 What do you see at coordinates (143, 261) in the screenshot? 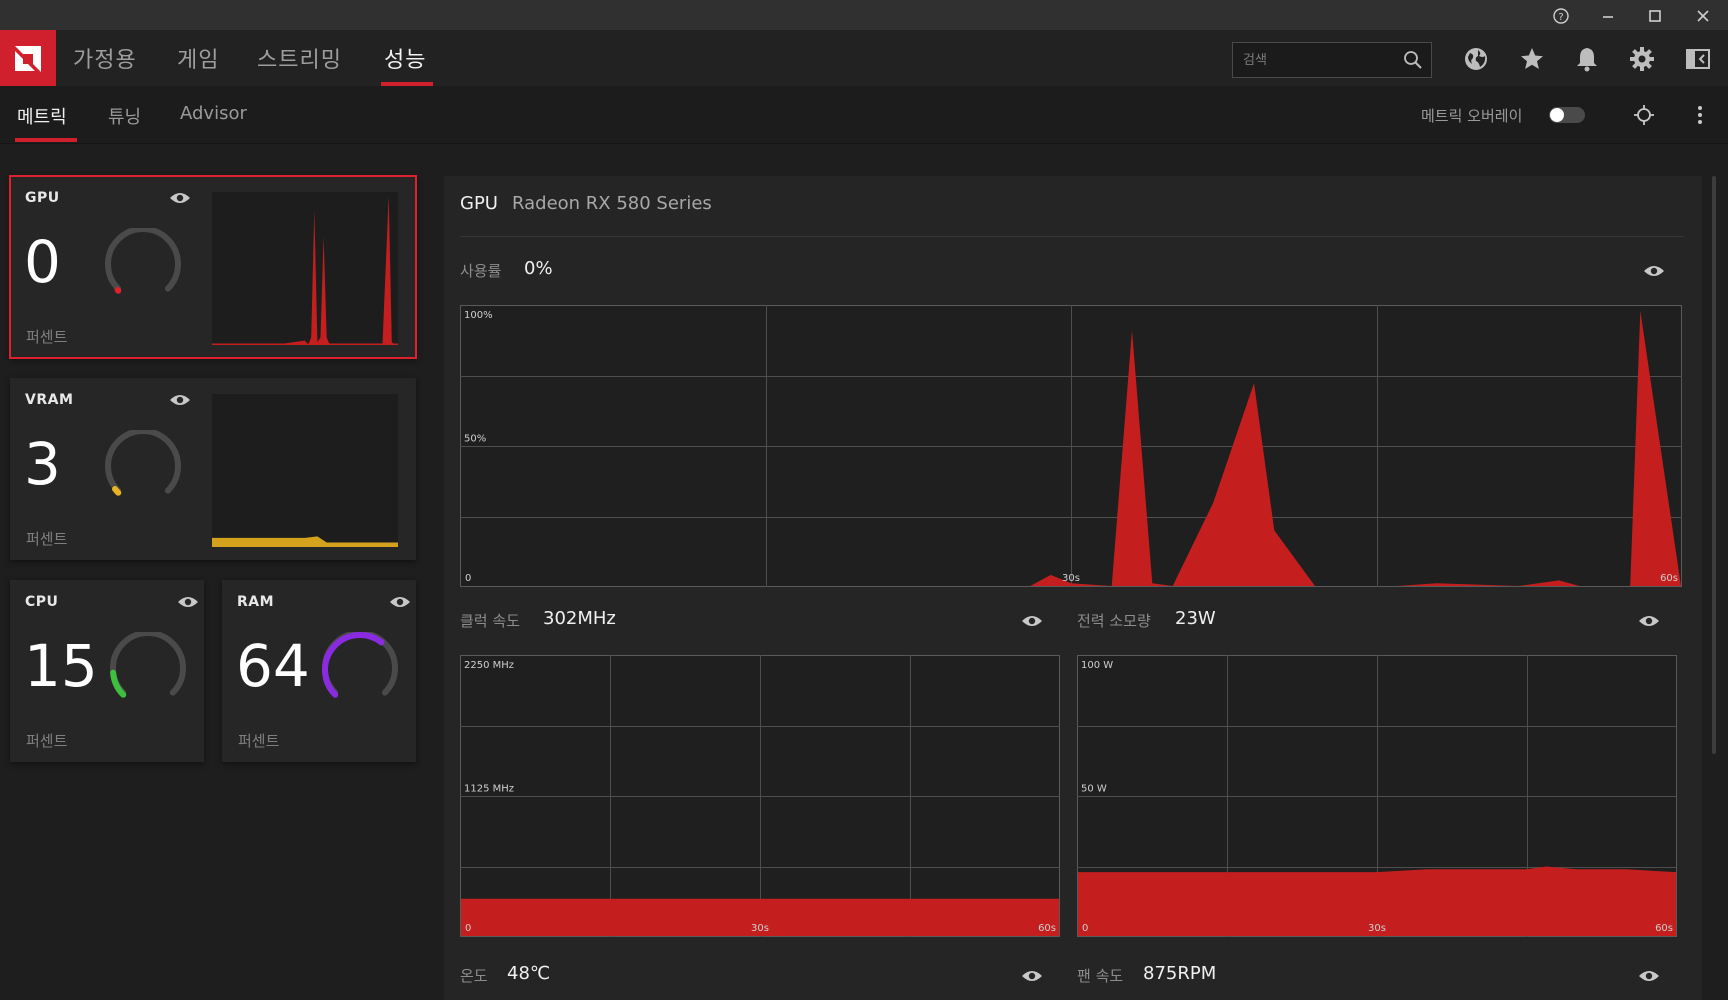
I see `gpu-gauge` at bounding box center [143, 261].